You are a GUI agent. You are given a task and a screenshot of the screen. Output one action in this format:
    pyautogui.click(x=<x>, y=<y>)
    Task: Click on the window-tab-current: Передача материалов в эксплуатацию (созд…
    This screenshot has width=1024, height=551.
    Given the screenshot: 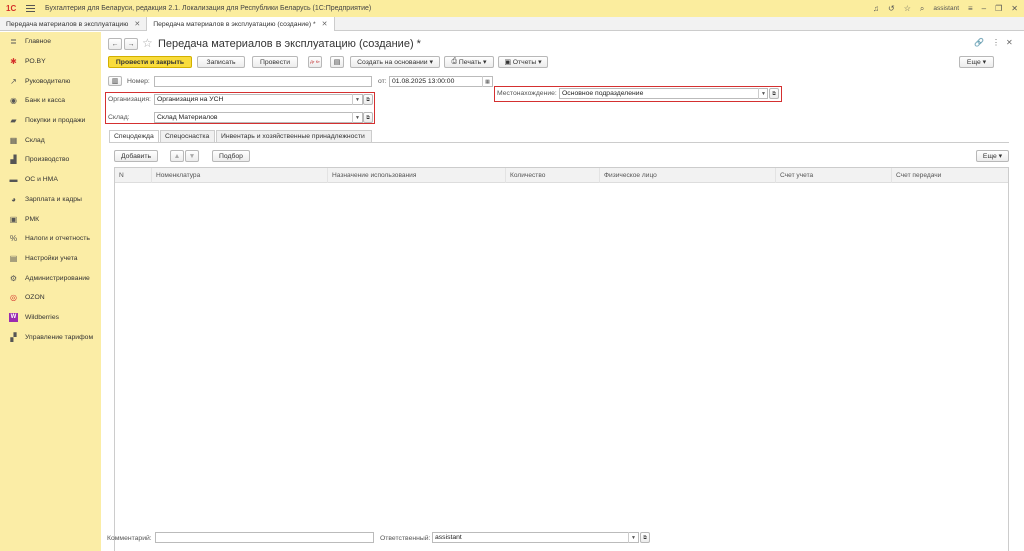 What is the action you would take?
    pyautogui.click(x=241, y=24)
    